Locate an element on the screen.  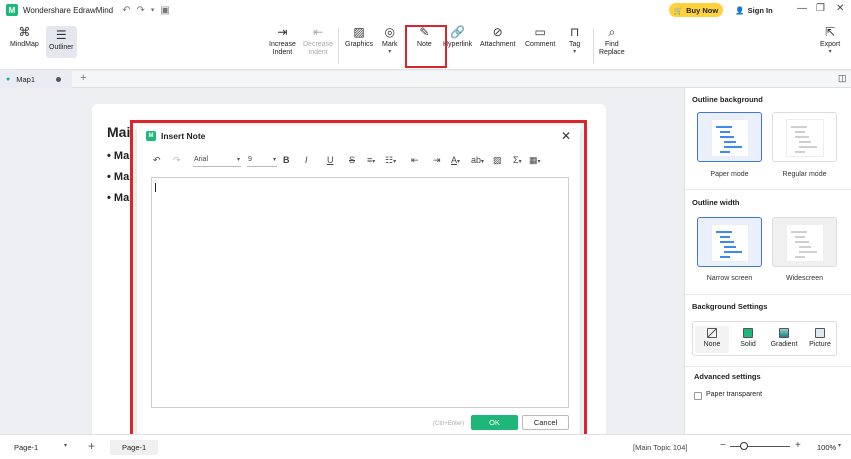
background-none-label: None is located at coordinates (712, 344).